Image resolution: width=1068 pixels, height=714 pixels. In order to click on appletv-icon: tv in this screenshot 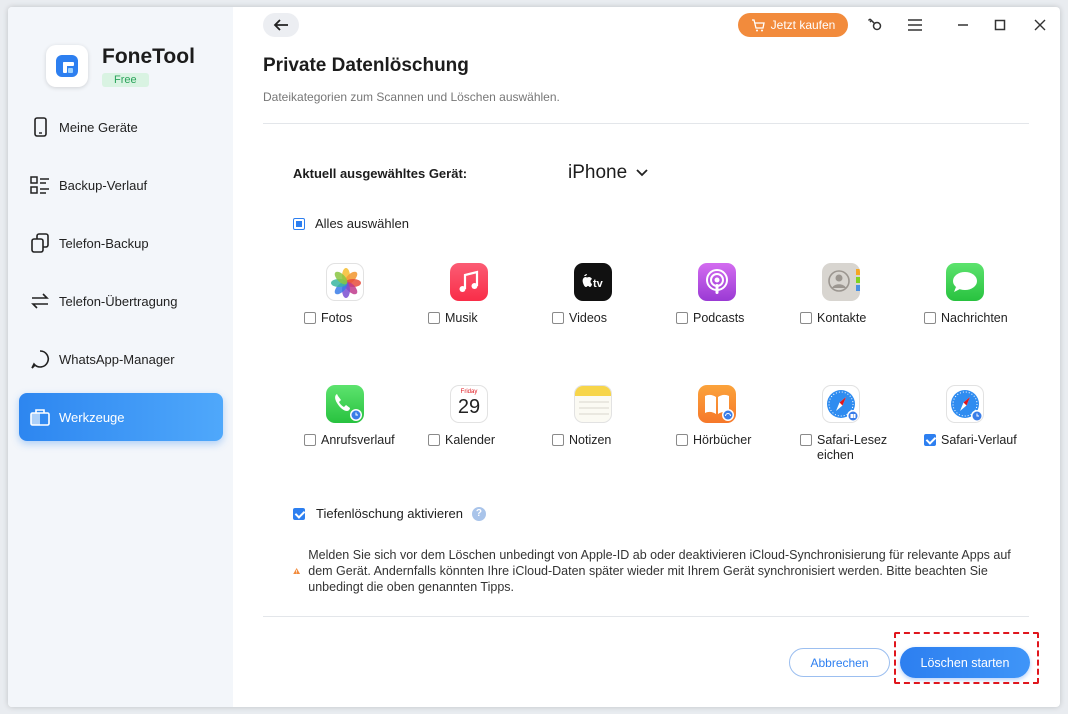, I will do `click(593, 282)`.